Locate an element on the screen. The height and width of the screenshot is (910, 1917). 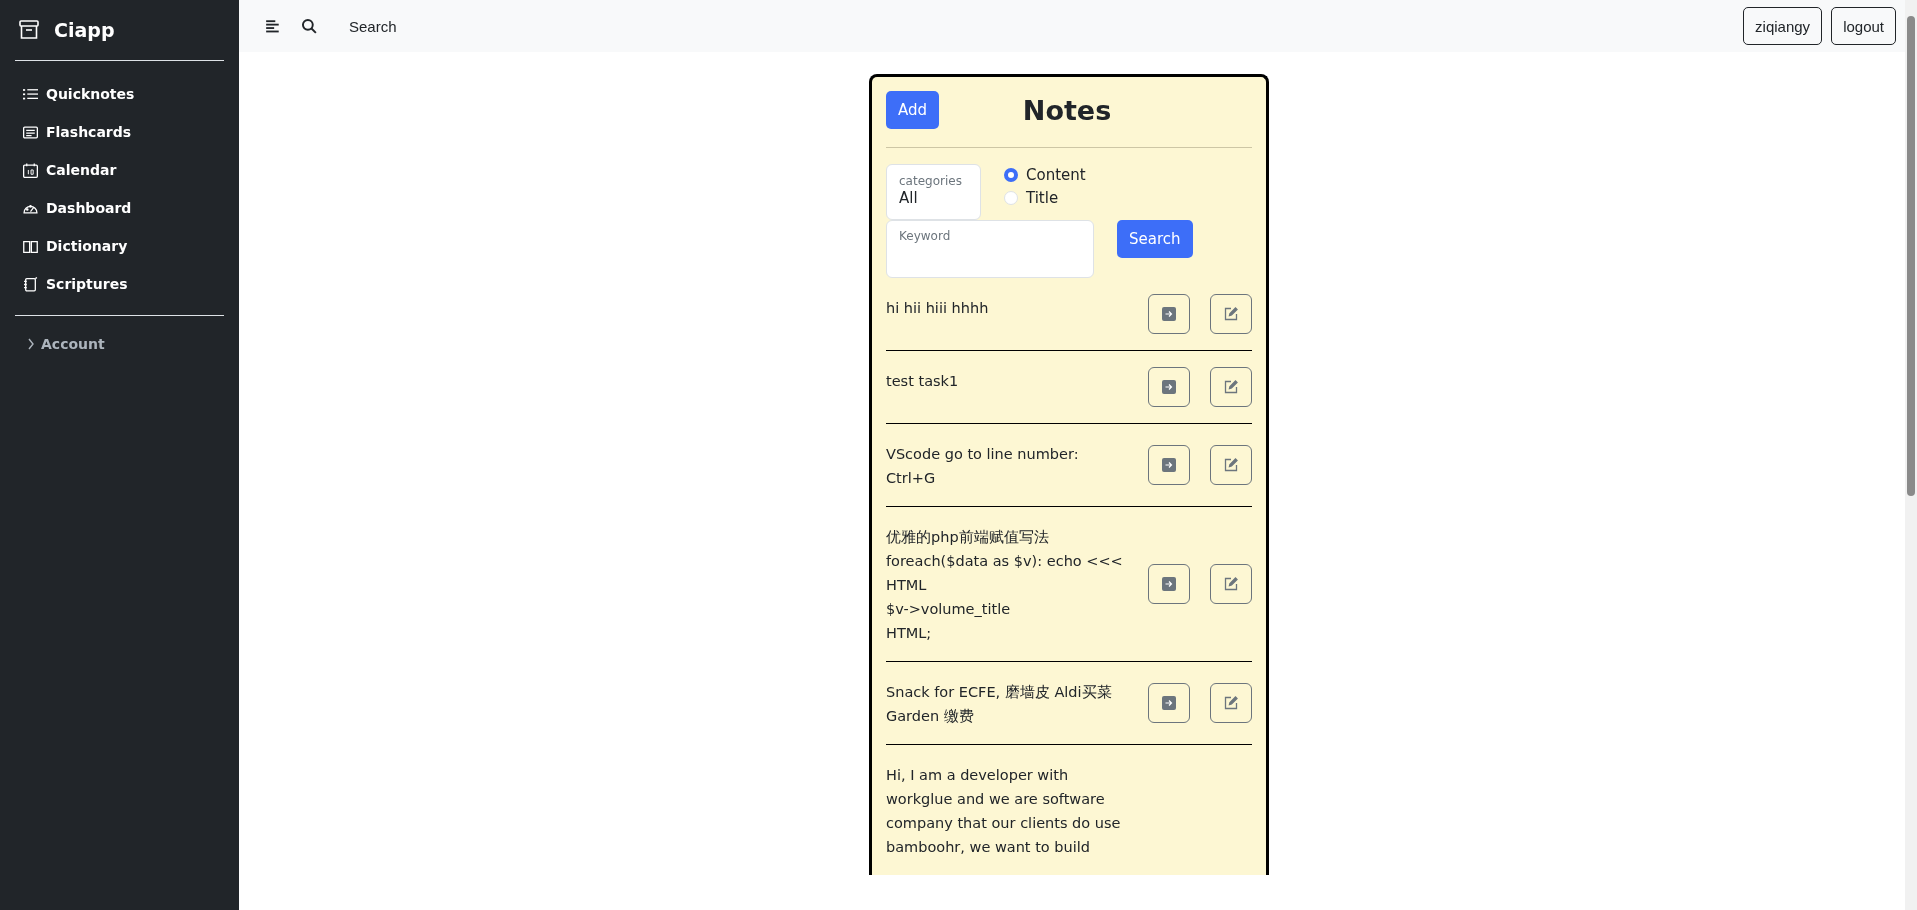
card-icon is located at coordinates (30, 132).